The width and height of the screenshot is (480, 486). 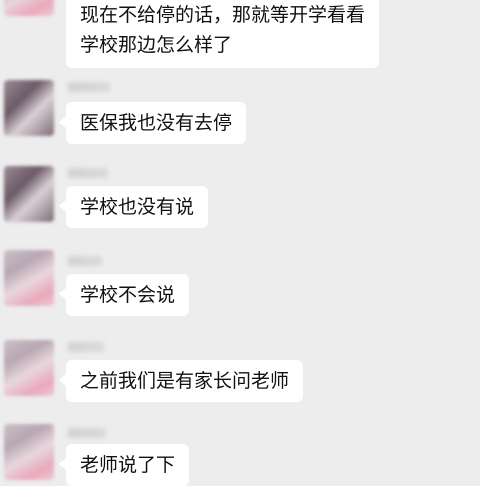 I want to click on message-text-line: 现在不给停的话，那就等开学看看, so click(x=223, y=15).